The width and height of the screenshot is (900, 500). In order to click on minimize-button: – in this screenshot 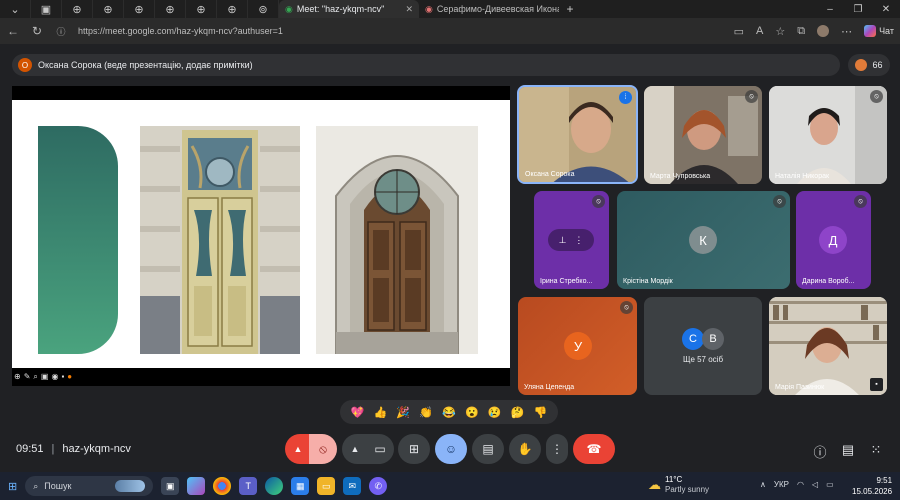, I will do `click(830, 9)`.